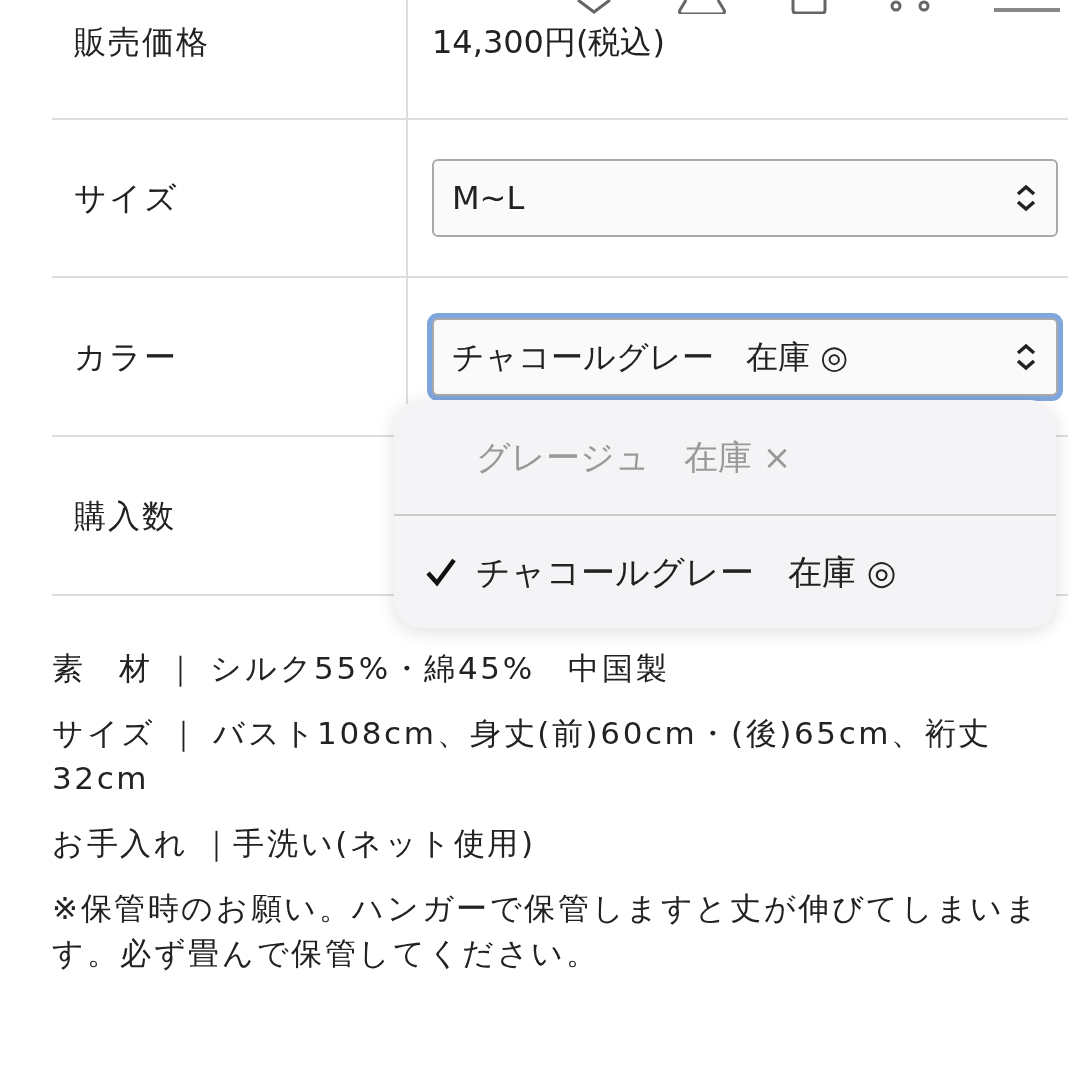 The width and height of the screenshot is (1080, 1080). Describe the element at coordinates (522, 755) in the screenshot. I see `note-text: サイズ ｜ バスト108cm、身丈(前)60cm・(後)65cm、裄丈32cm` at that location.